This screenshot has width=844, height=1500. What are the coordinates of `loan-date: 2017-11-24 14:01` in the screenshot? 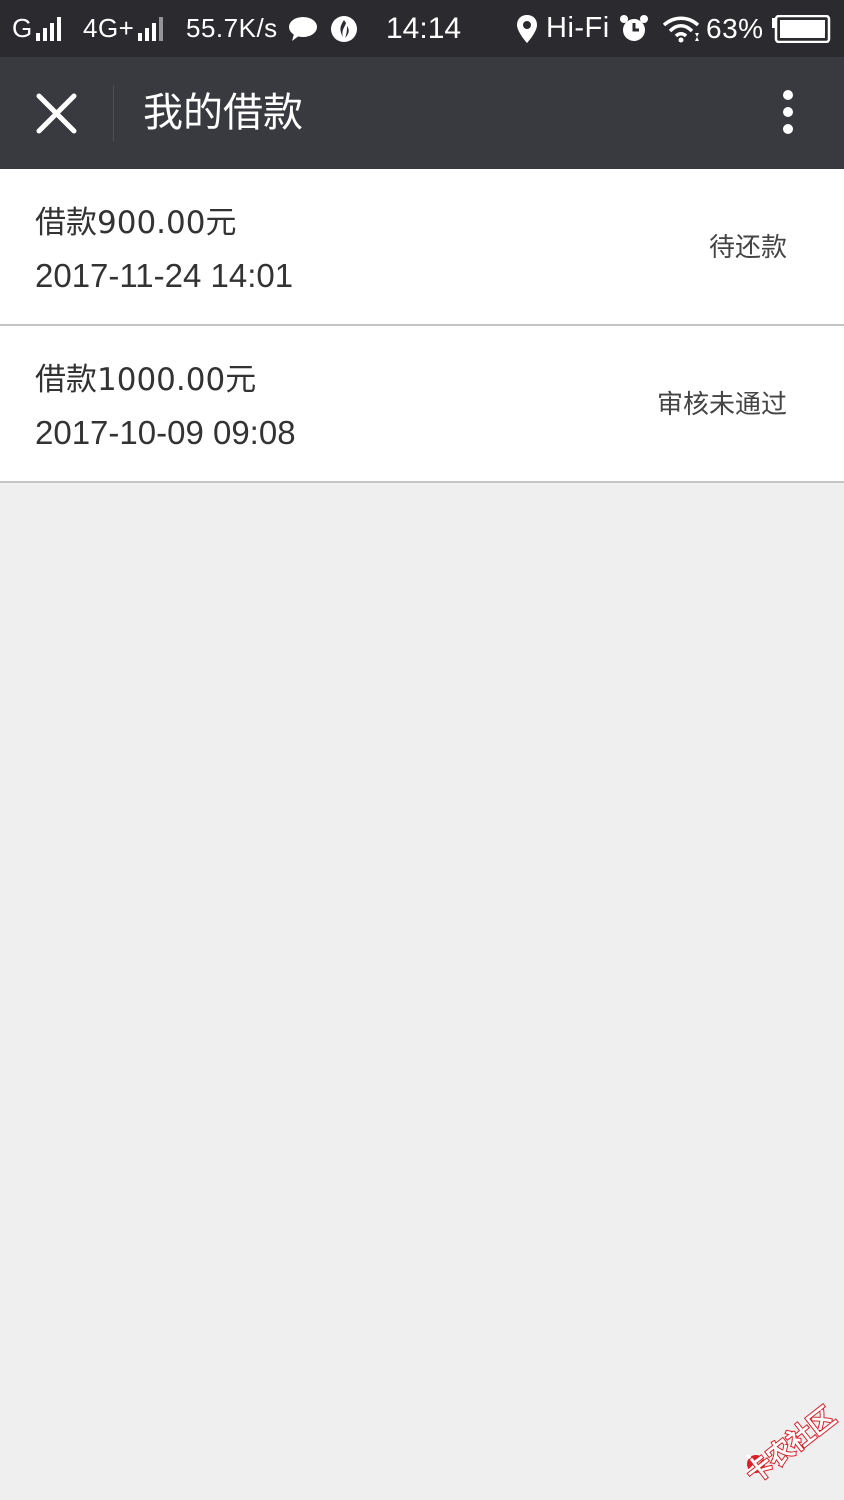 It's located at (164, 275).